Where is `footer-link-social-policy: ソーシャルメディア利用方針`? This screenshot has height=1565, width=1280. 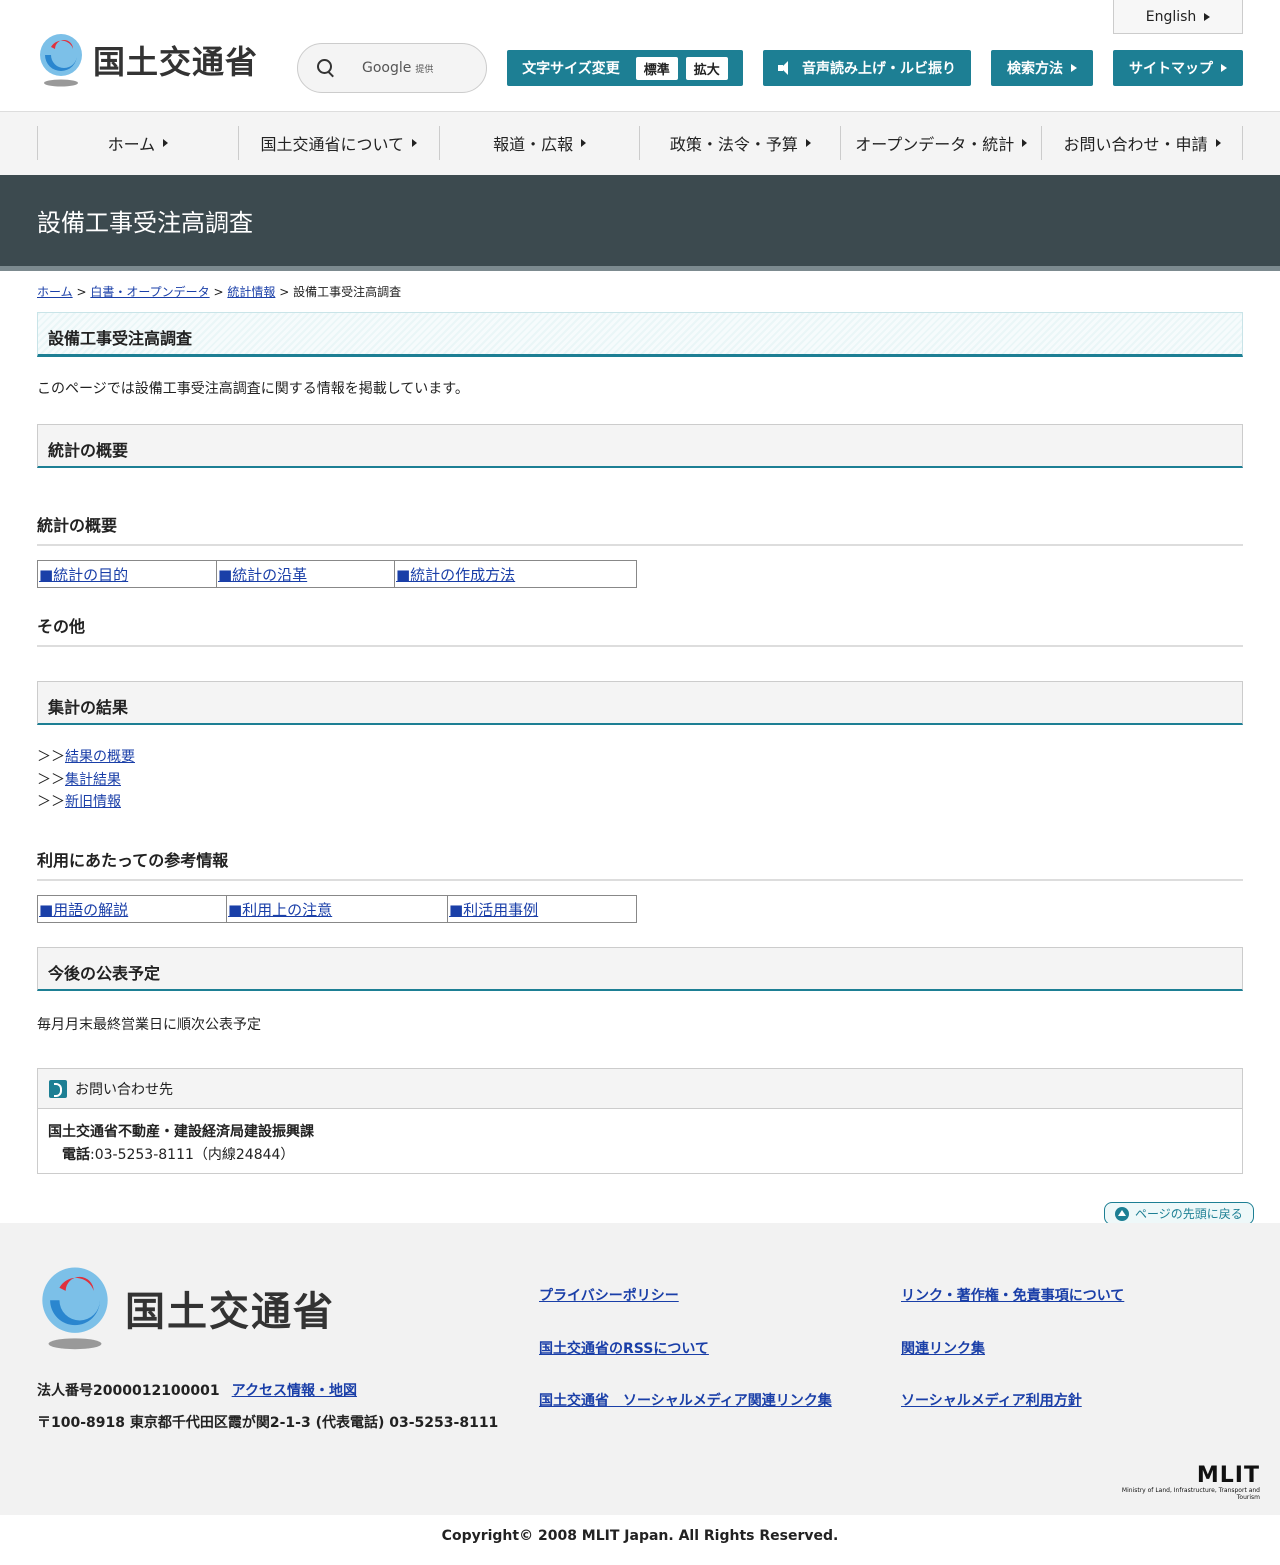 footer-link-social-policy: ソーシャルメディア利用方針 is located at coordinates (991, 1400).